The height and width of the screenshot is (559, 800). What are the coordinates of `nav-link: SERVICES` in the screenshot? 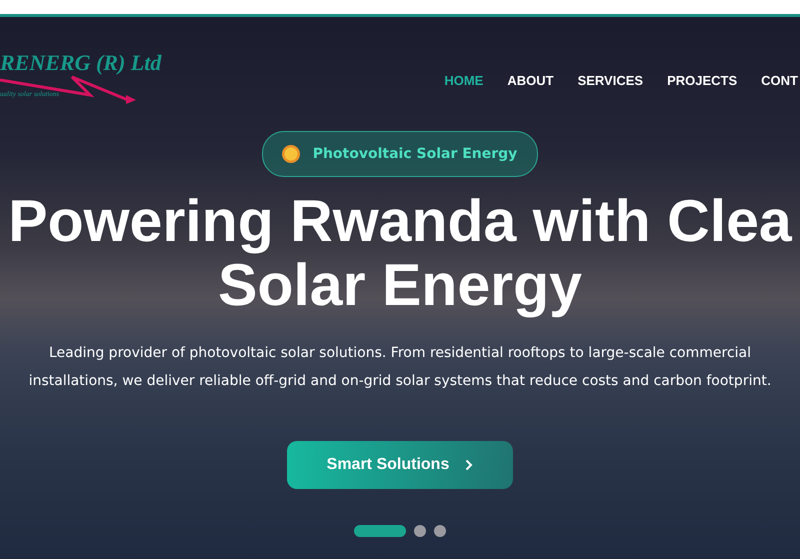 It's located at (611, 80).